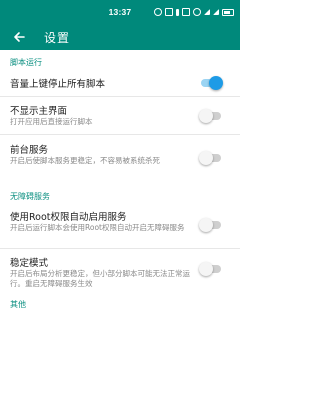  What do you see at coordinates (100, 278) in the screenshot?
I see `setting-subtitle: 开启后布局分析更稳定，但小部分脚本可能无法正常运行。重启无障碍服务生效` at bounding box center [100, 278].